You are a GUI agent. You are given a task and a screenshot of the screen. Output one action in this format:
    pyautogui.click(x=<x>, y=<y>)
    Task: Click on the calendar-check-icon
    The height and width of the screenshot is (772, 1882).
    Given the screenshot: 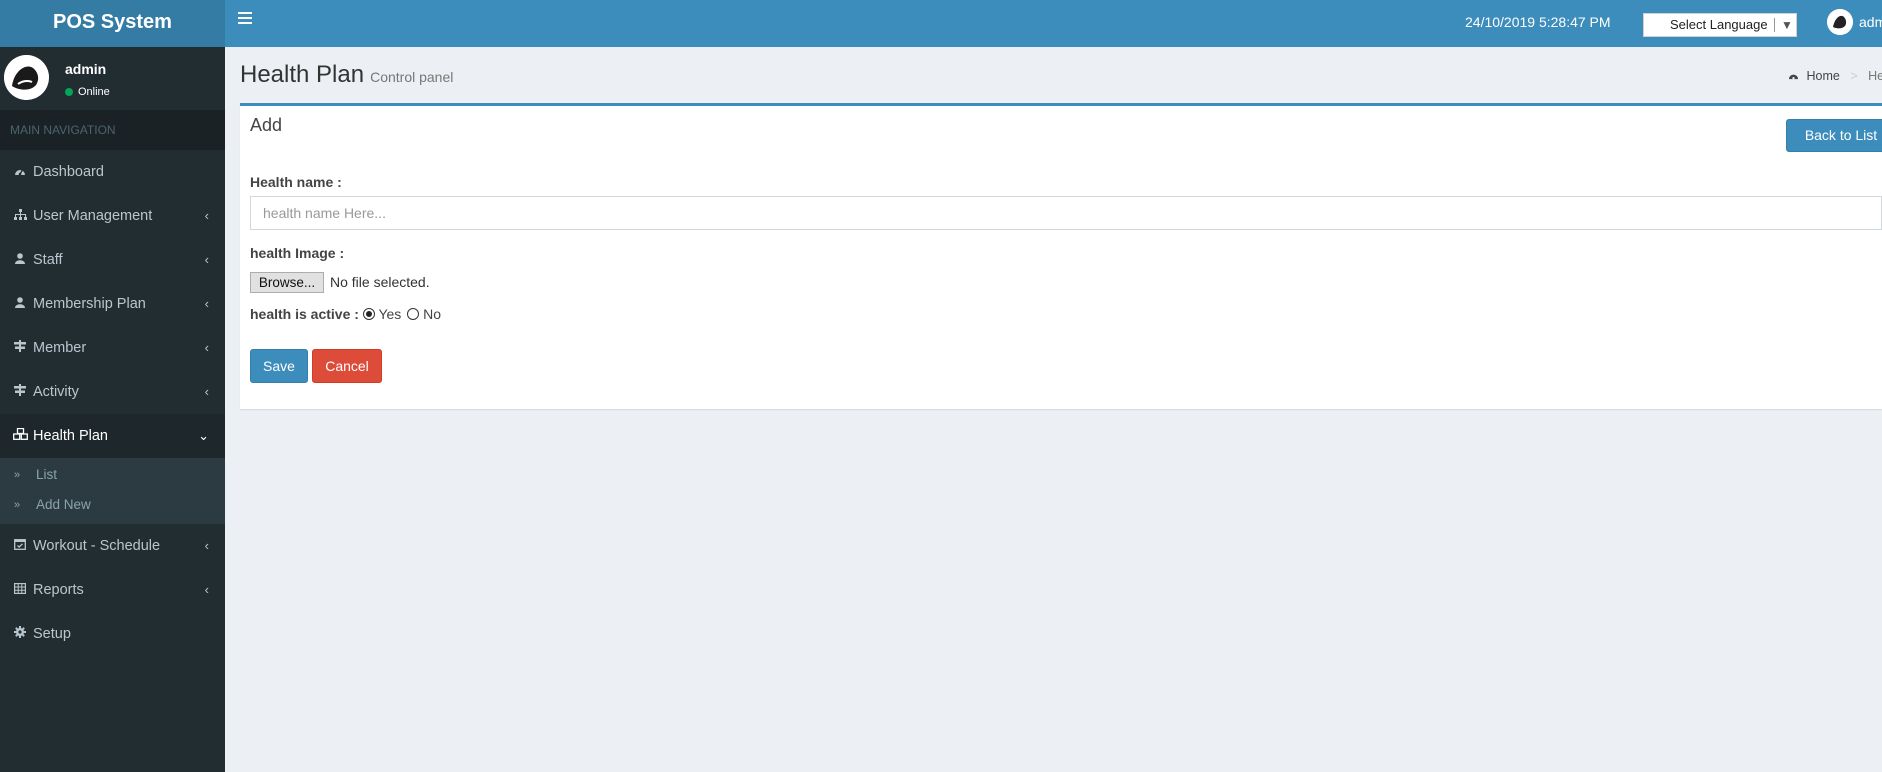 What is the action you would take?
    pyautogui.click(x=20, y=546)
    